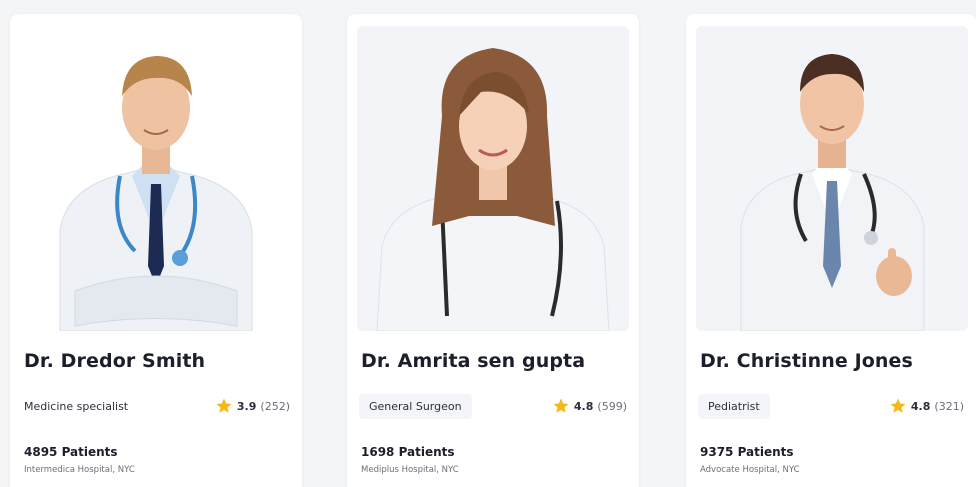 The height and width of the screenshot is (487, 976). I want to click on doctor-name: Dr. Amrita sen gupta, so click(473, 361).